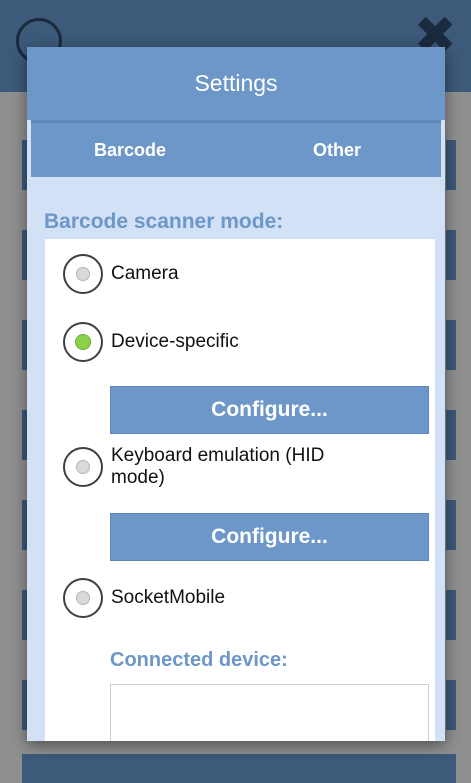 The image size is (471, 783). I want to click on option-keyboard-emulation-label: Keyboard emulation (HID mode), so click(218, 466).